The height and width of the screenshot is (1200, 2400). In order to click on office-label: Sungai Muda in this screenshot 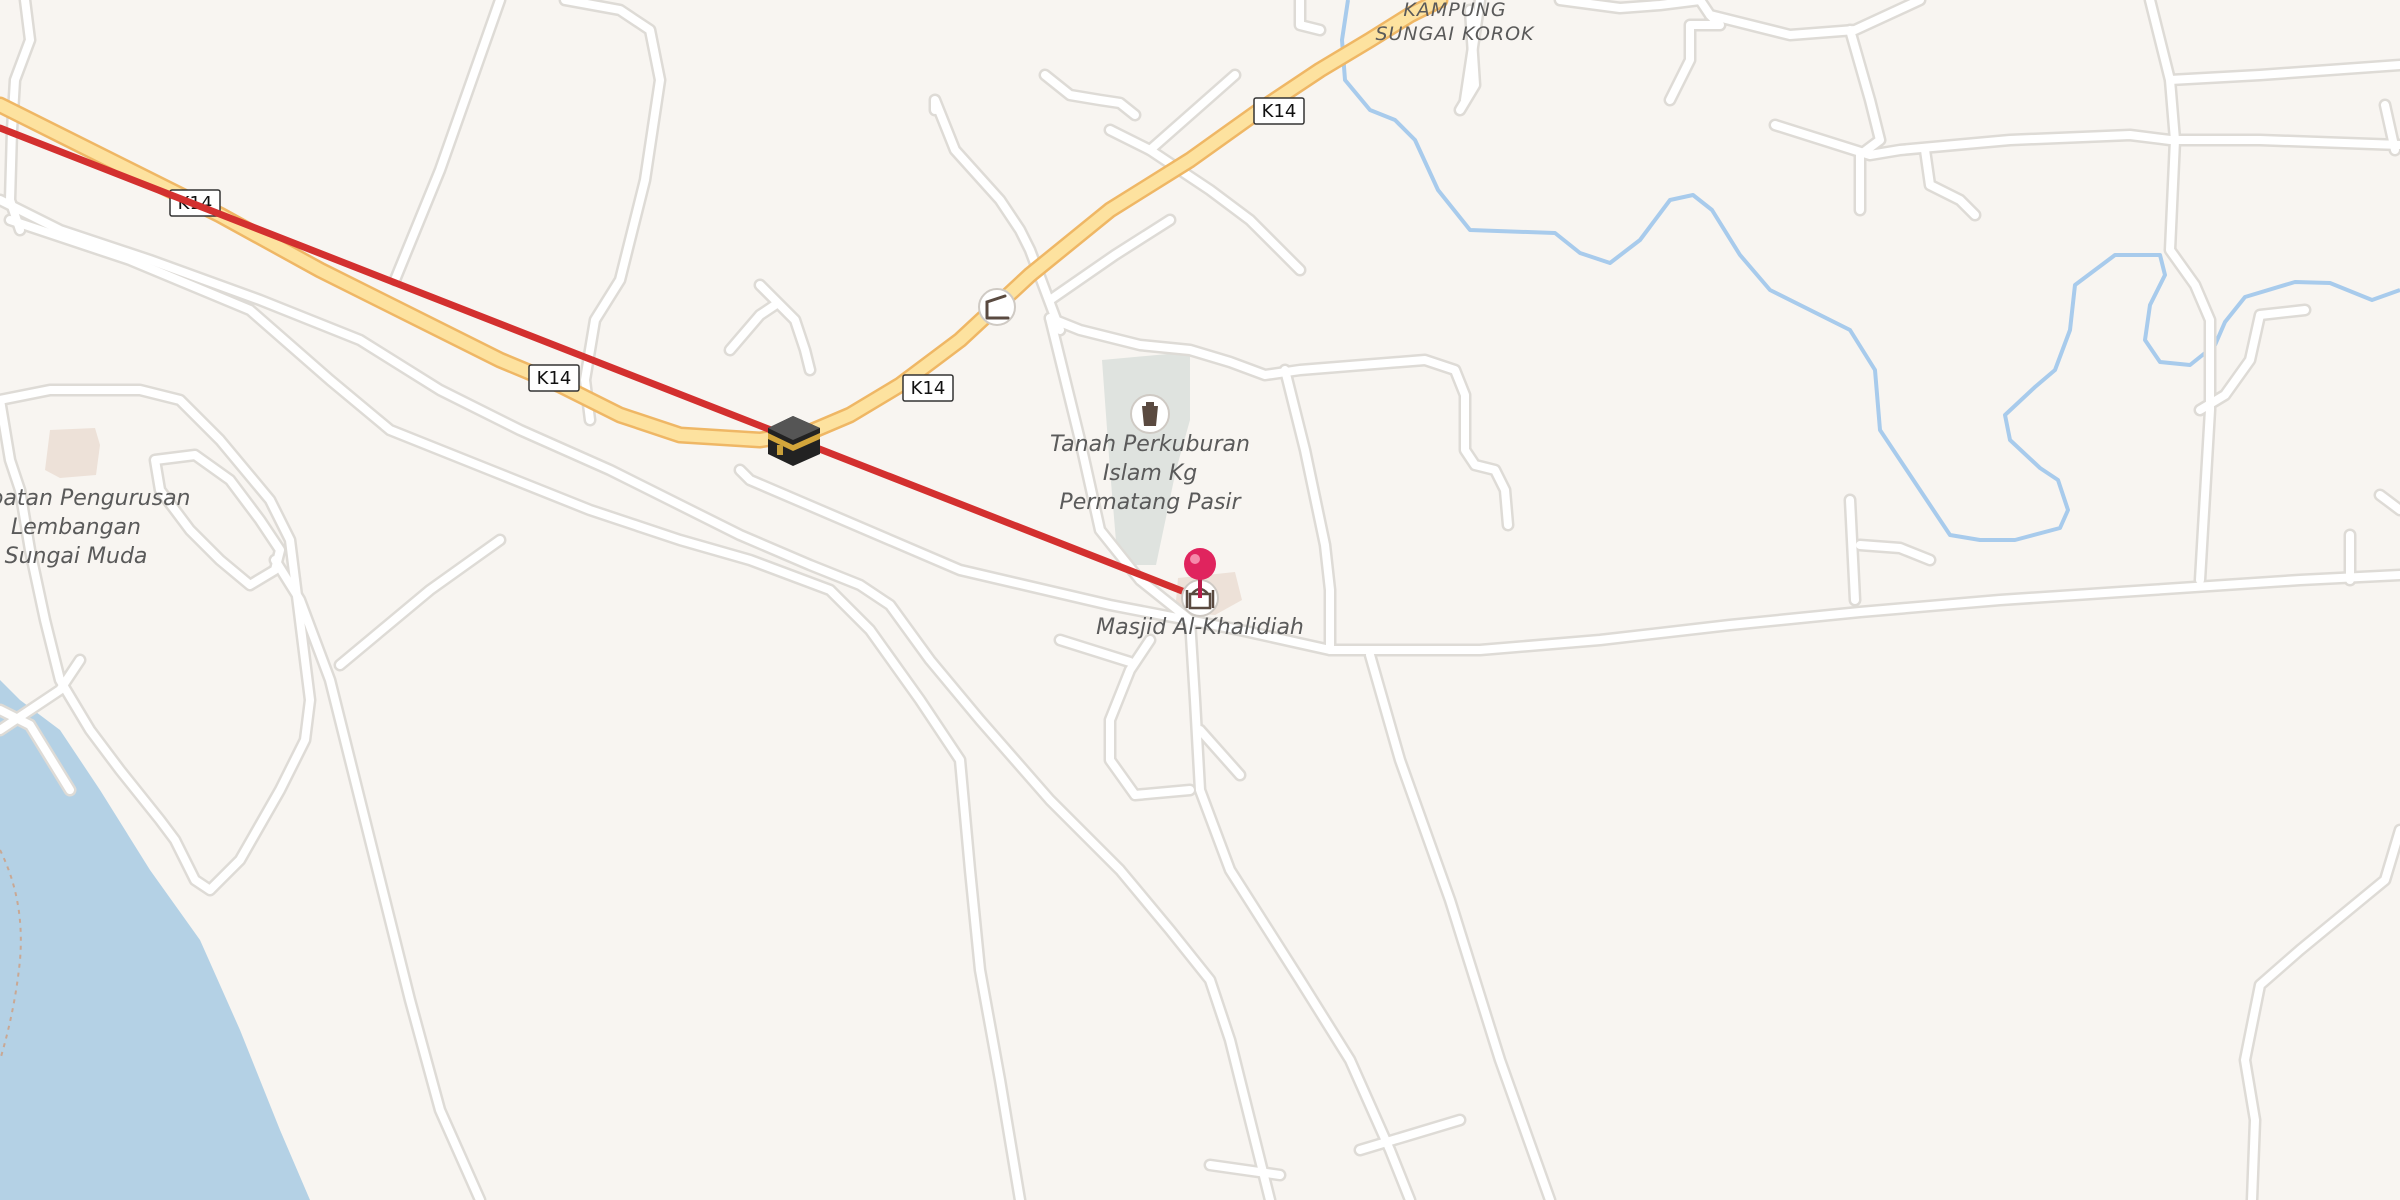, I will do `click(76, 556)`.